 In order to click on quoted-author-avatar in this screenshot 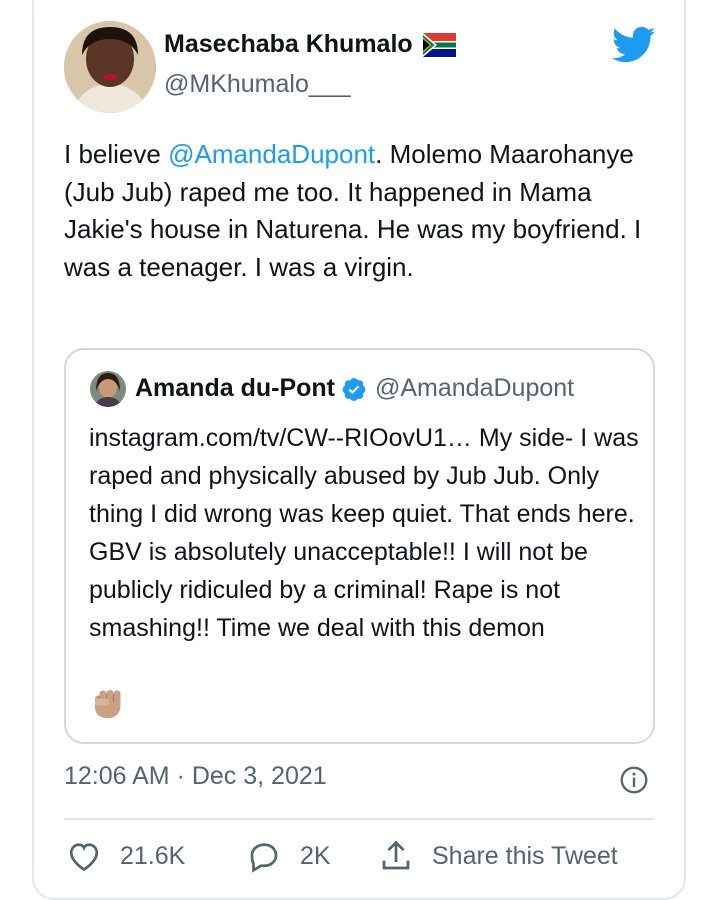, I will do `click(108, 389)`.